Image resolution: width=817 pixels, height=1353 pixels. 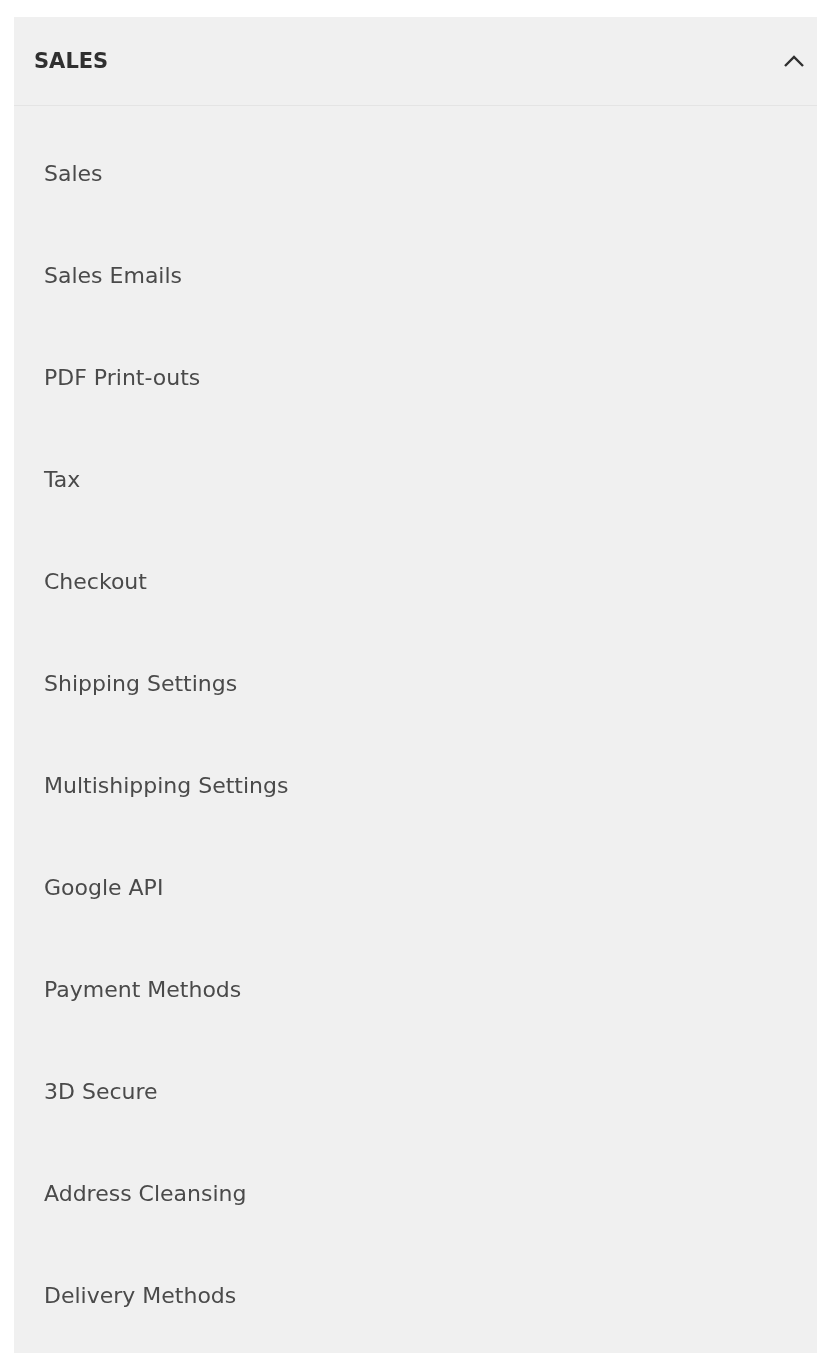 What do you see at coordinates (122, 377) in the screenshot?
I see `menu-item: PDF Print-outs` at bounding box center [122, 377].